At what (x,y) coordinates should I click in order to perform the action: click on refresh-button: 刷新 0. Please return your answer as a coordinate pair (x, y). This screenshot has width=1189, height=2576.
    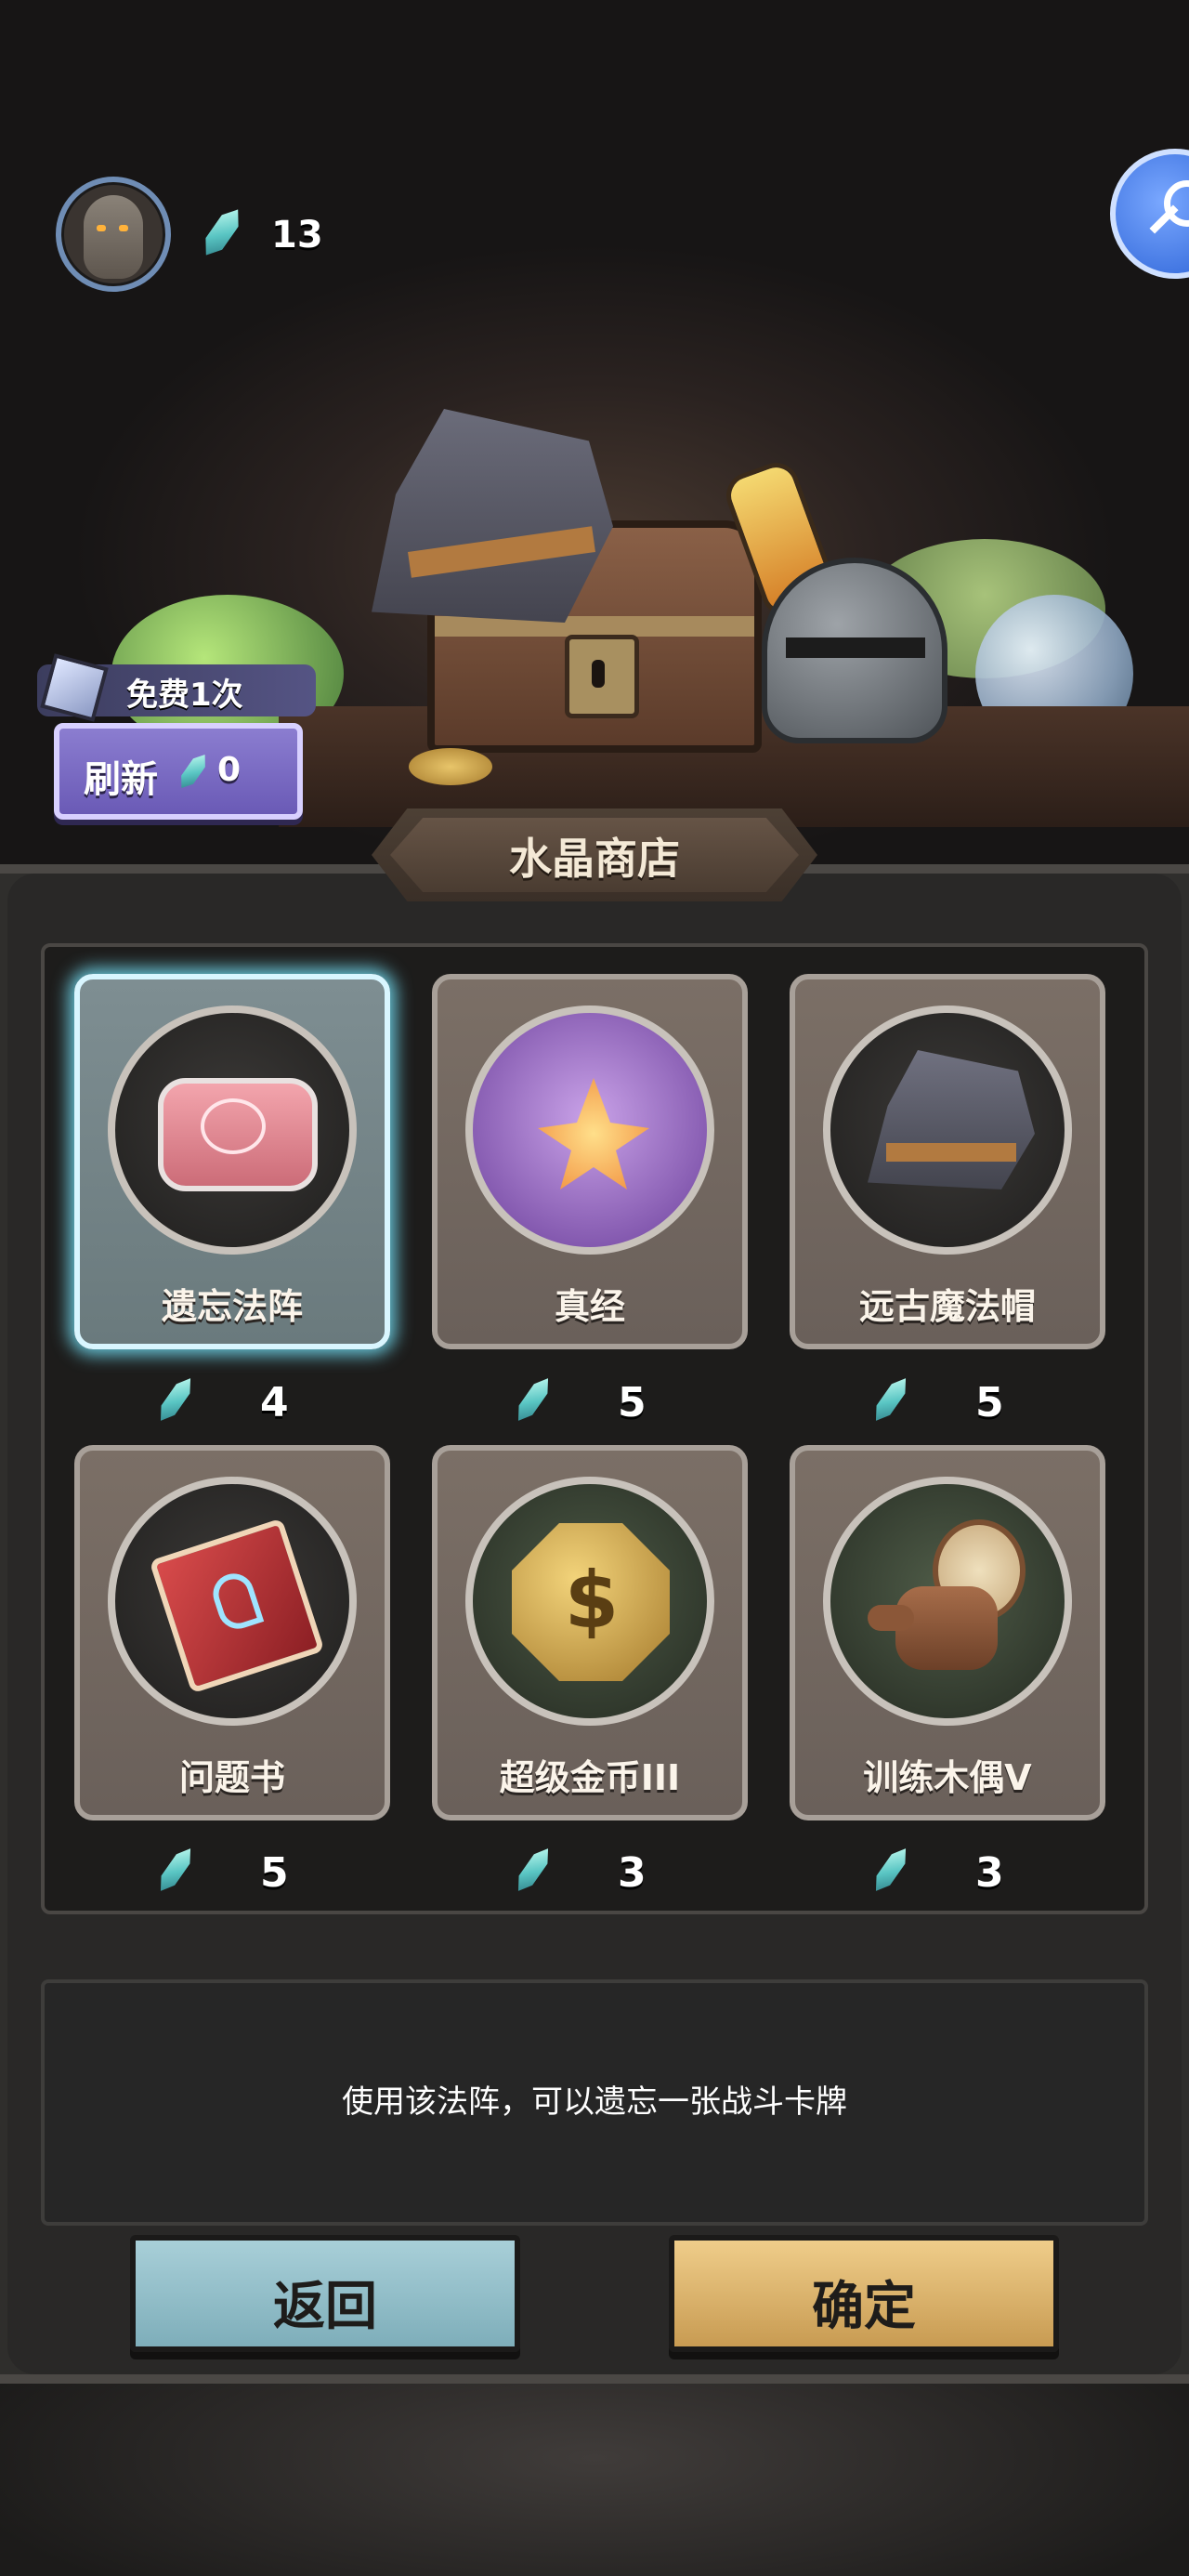
    Looking at the image, I should click on (178, 771).